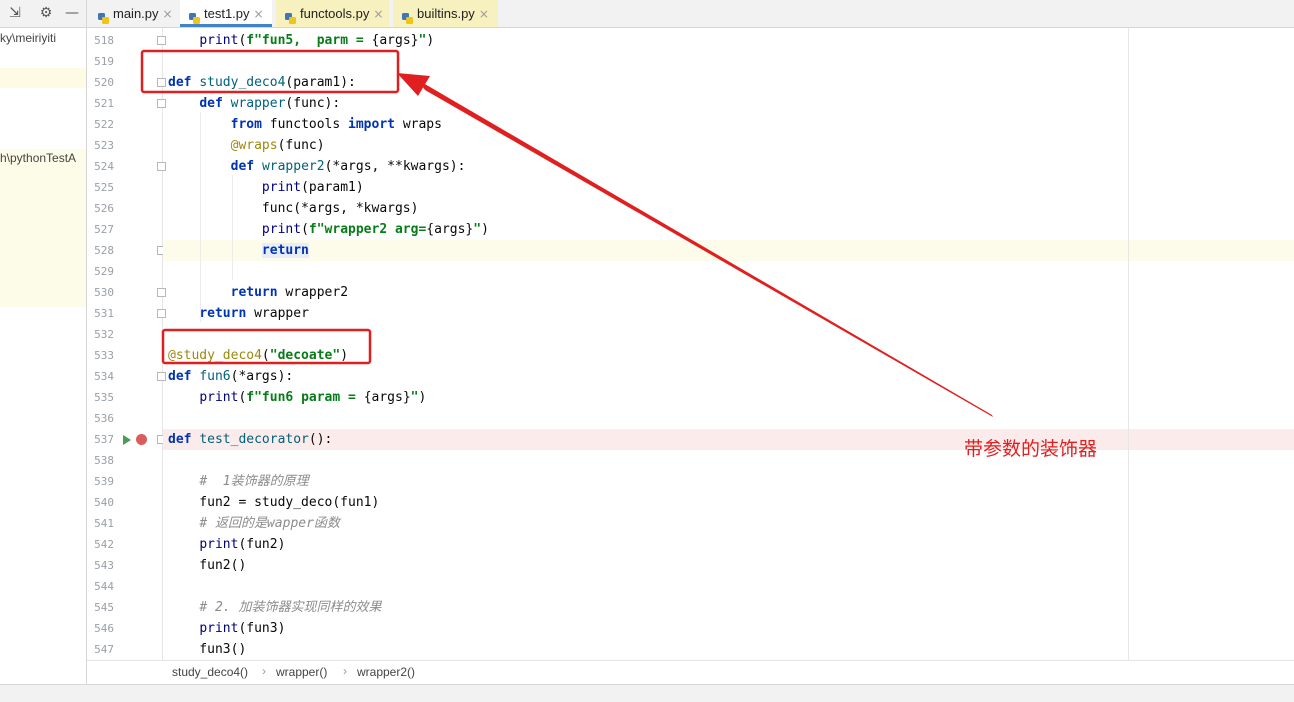 The height and width of the screenshot is (702, 1294). I want to click on tab-test1-py: test1.py ×, so click(226, 13).